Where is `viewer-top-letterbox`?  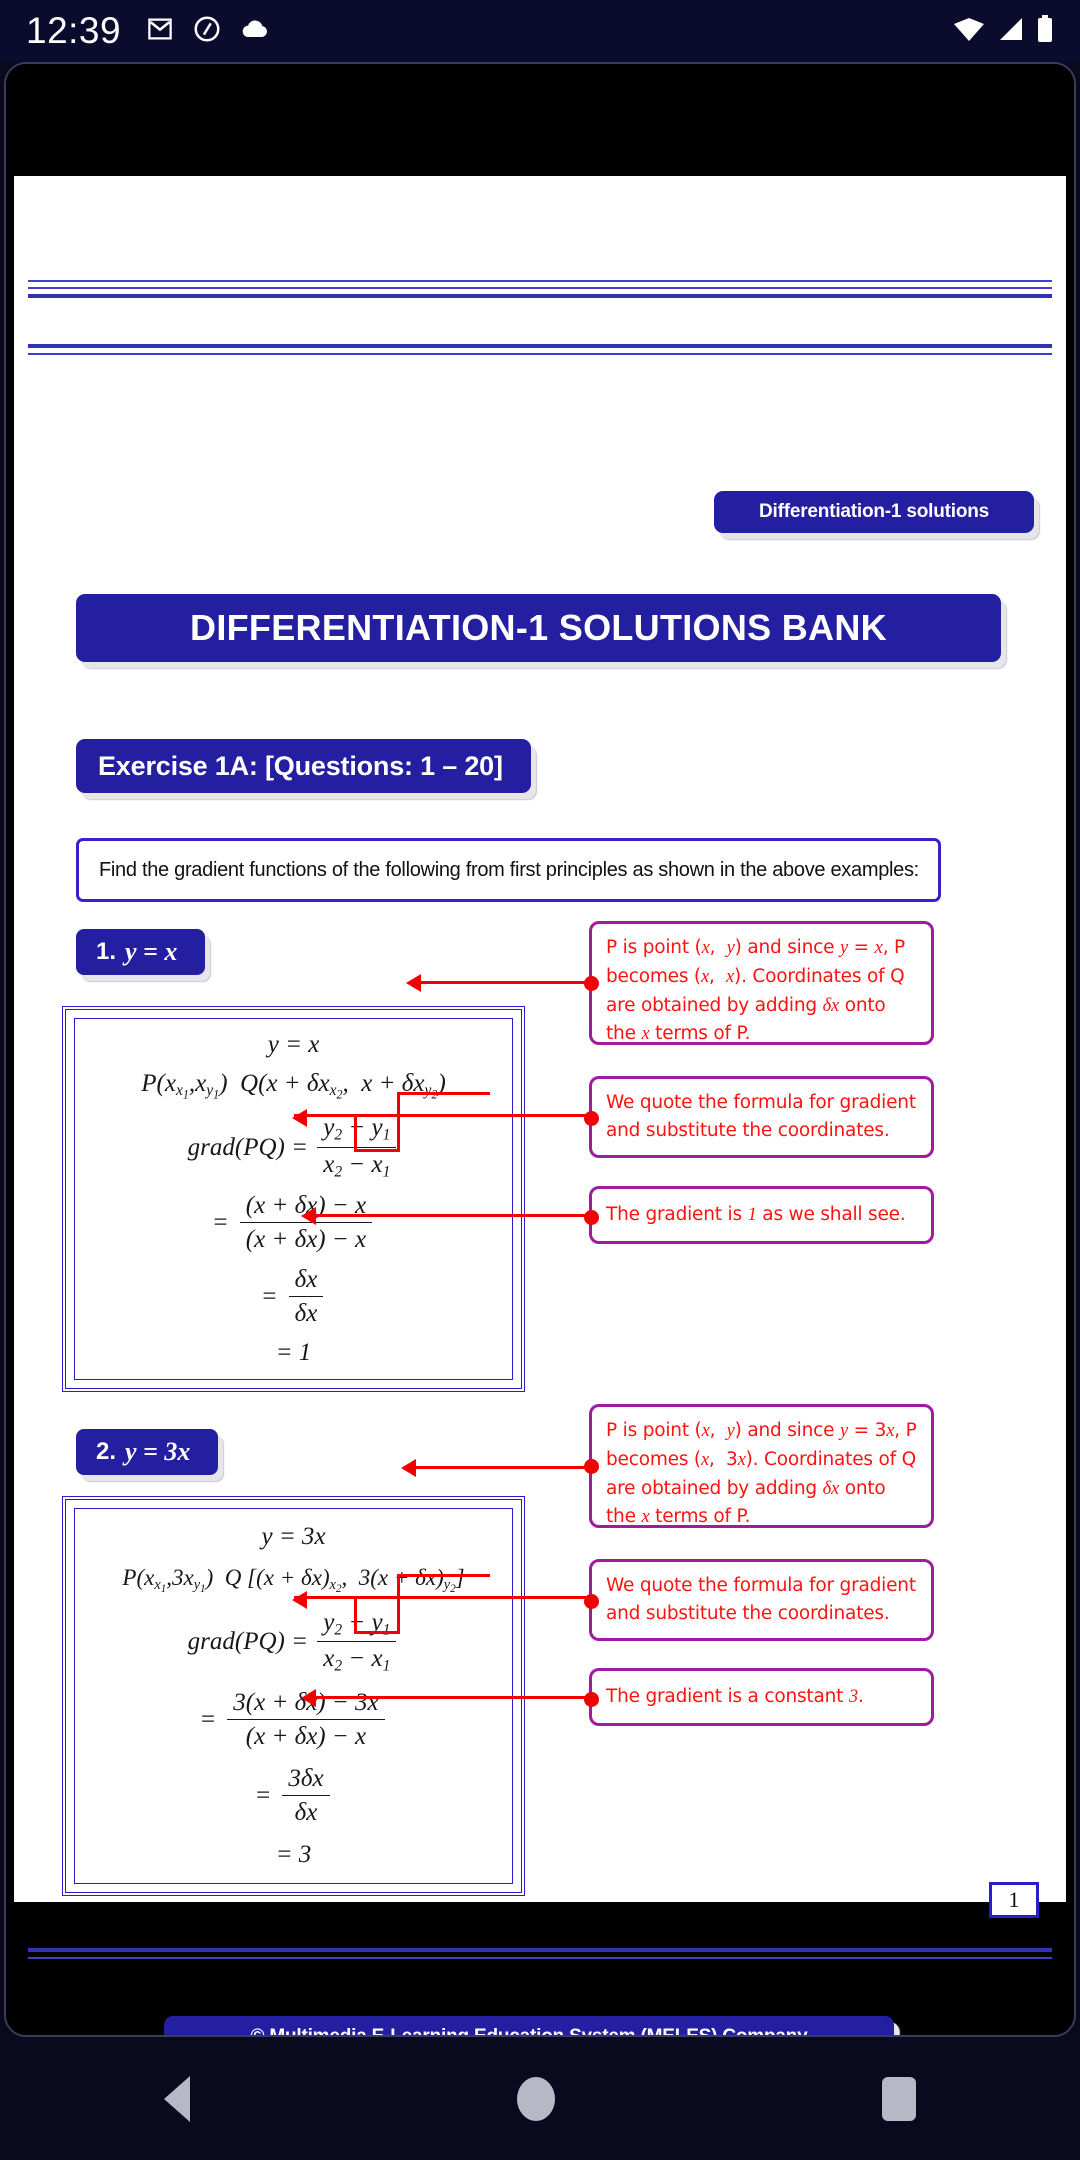 viewer-top-letterbox is located at coordinates (540, 120).